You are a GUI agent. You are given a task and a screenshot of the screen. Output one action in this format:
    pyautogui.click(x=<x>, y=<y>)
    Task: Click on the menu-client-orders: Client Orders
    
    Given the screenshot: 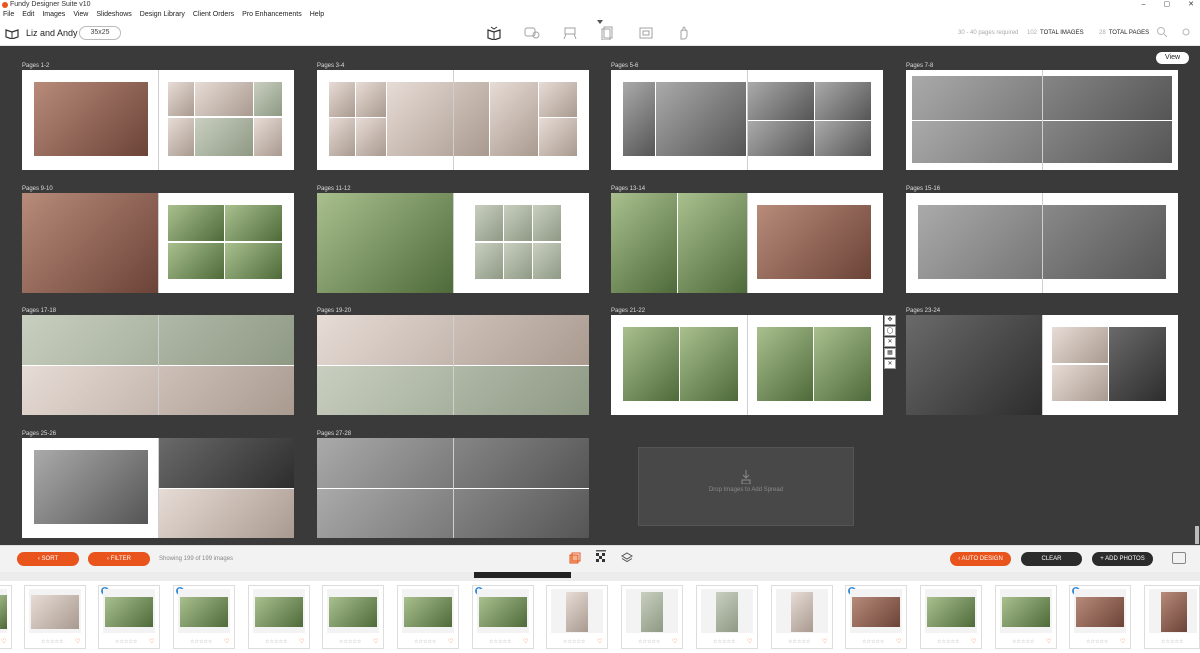 What is the action you would take?
    pyautogui.click(x=213, y=15)
    